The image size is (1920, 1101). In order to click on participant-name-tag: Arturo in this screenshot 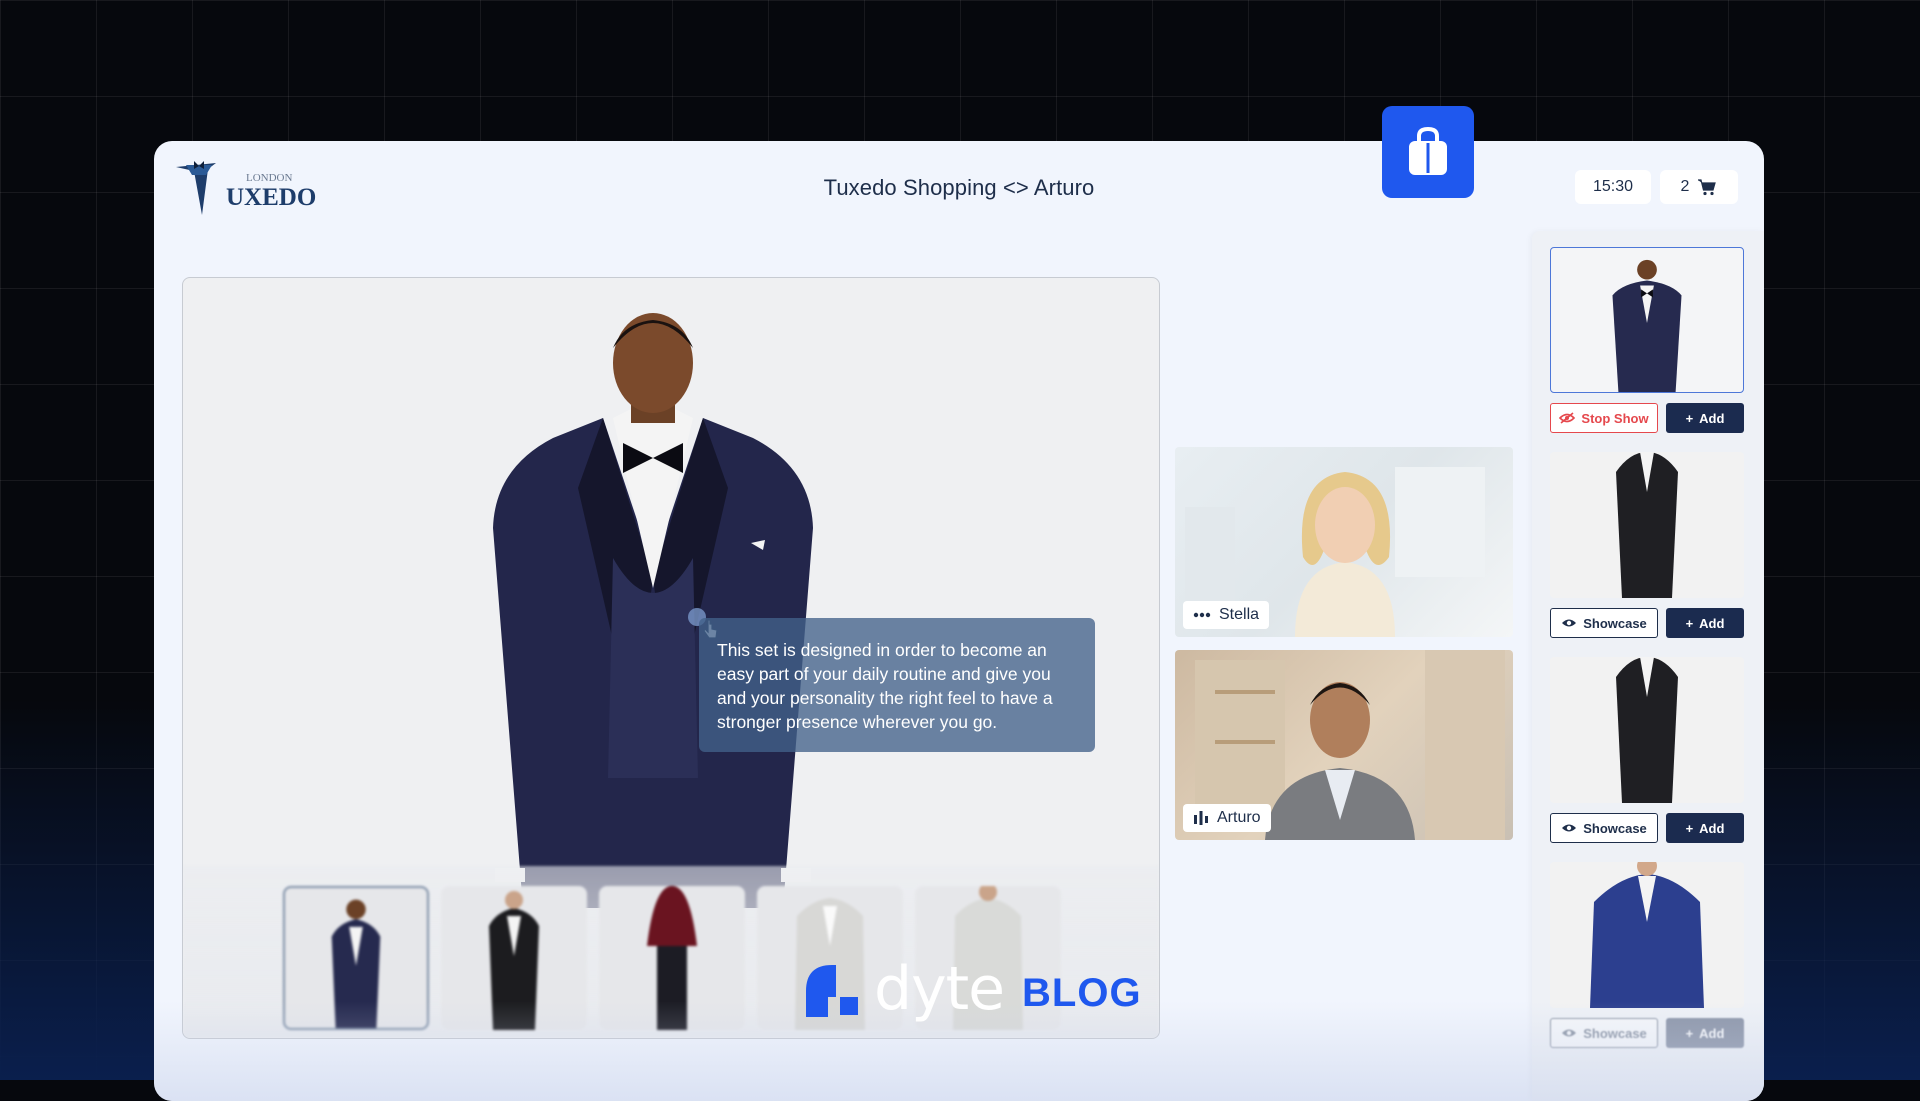, I will do `click(1227, 818)`.